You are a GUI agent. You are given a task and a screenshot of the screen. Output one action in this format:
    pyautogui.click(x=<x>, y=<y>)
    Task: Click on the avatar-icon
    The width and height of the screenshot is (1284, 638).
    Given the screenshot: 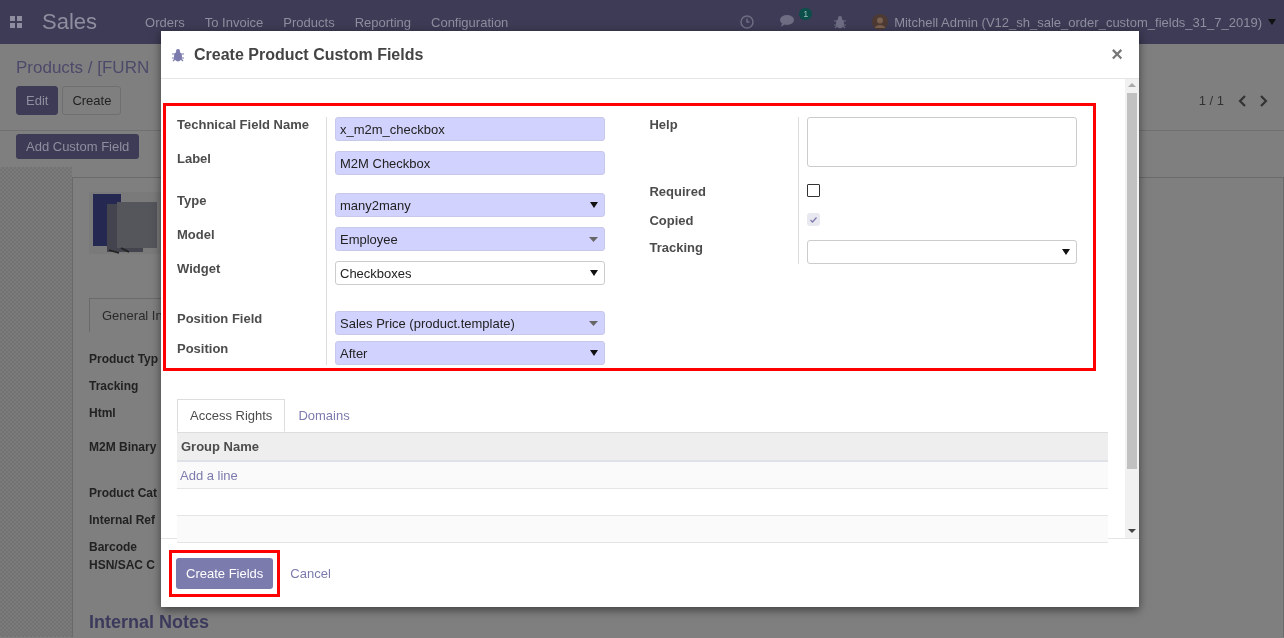 What is the action you would take?
    pyautogui.click(x=880, y=22)
    